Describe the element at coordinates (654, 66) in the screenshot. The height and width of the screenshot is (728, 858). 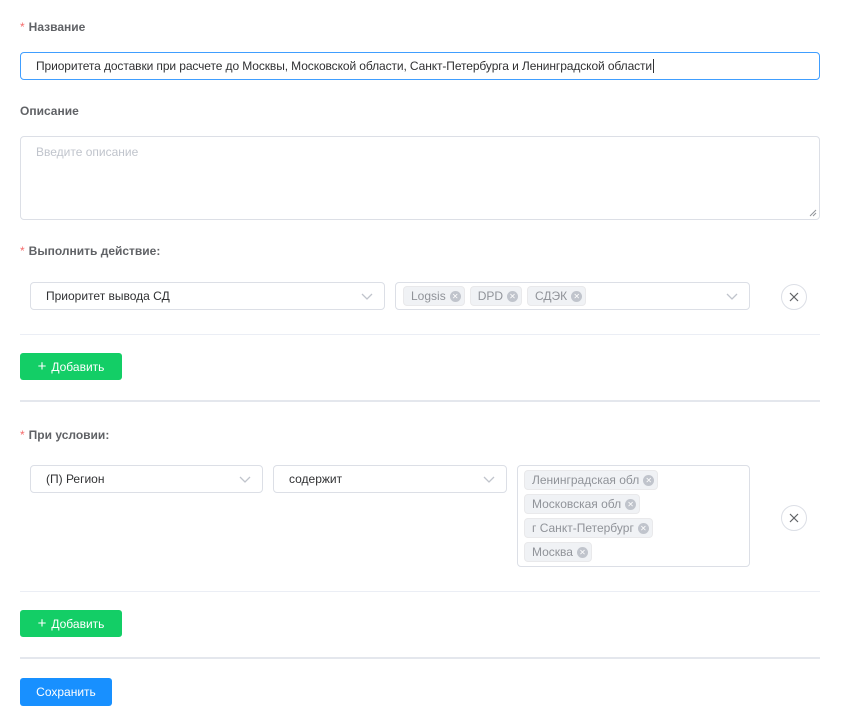
I see `text-caret` at that location.